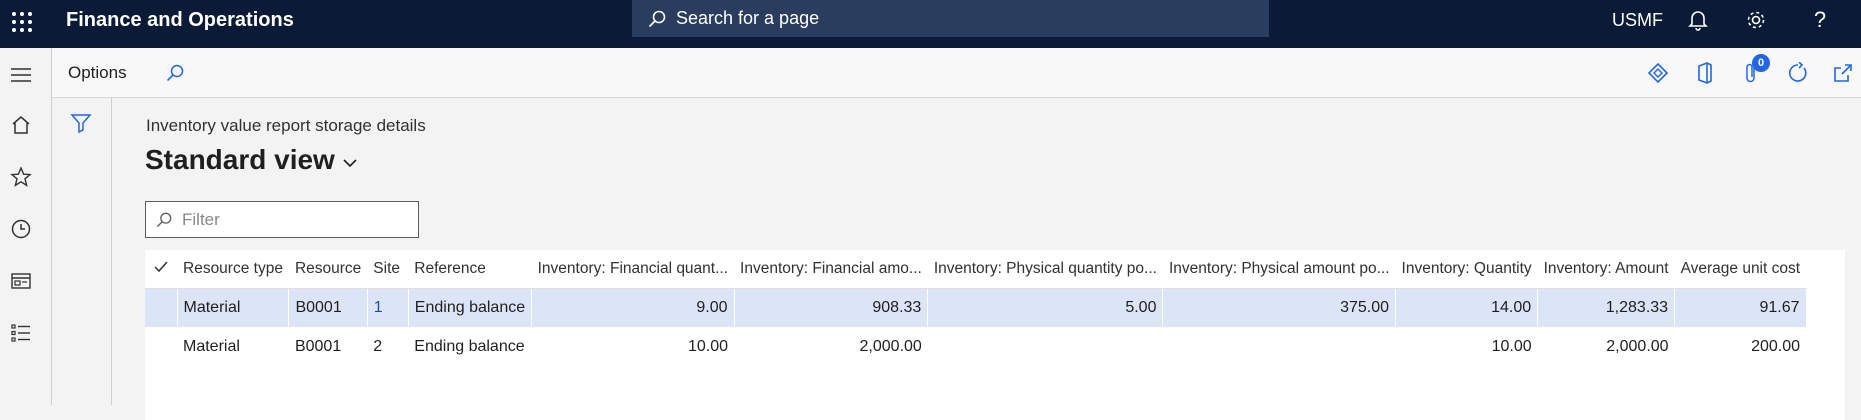 This screenshot has height=420, width=1861. I want to click on app-launcher-icon, so click(22, 22).